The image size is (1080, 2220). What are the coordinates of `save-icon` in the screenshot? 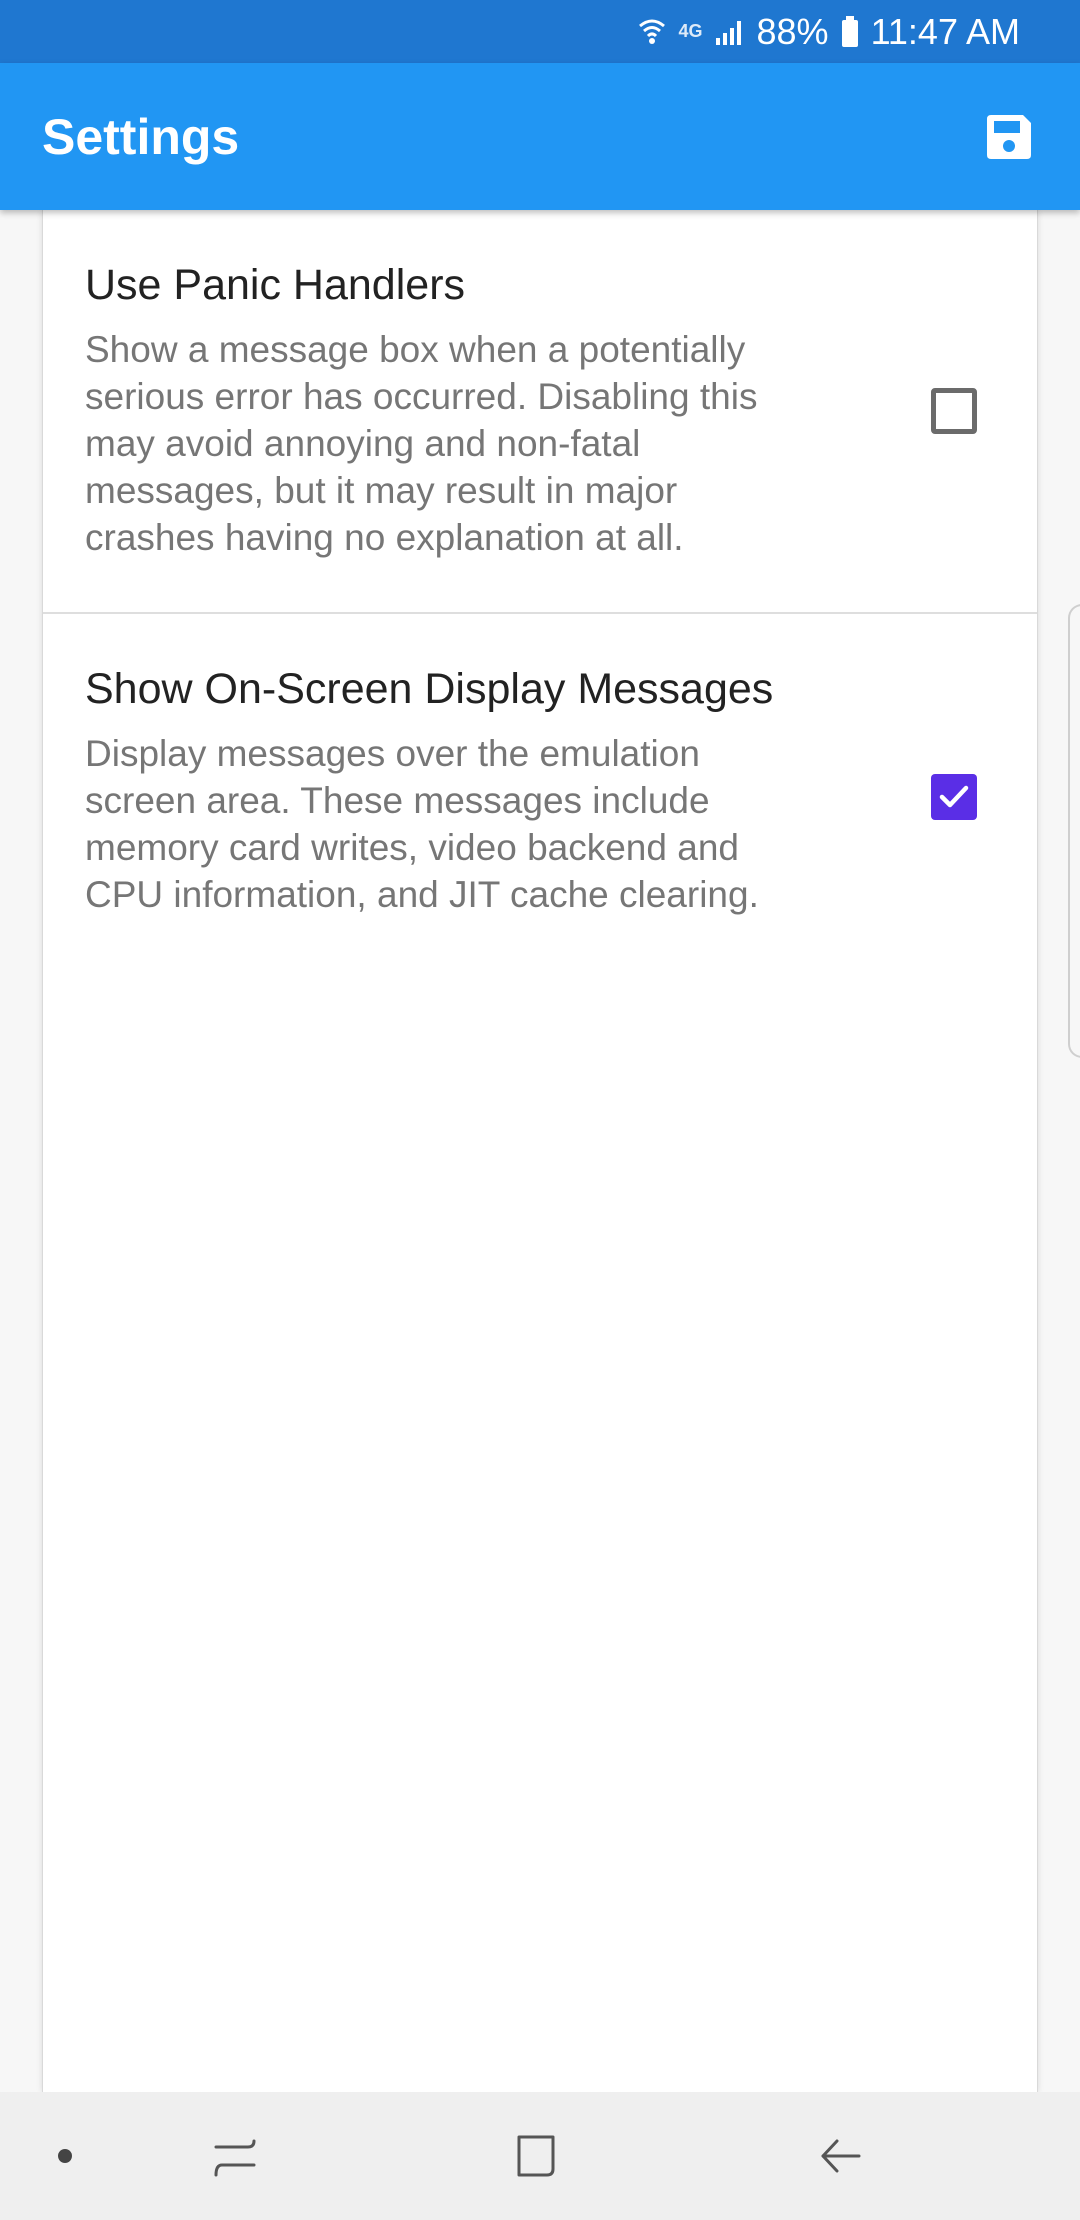 It's located at (1009, 136).